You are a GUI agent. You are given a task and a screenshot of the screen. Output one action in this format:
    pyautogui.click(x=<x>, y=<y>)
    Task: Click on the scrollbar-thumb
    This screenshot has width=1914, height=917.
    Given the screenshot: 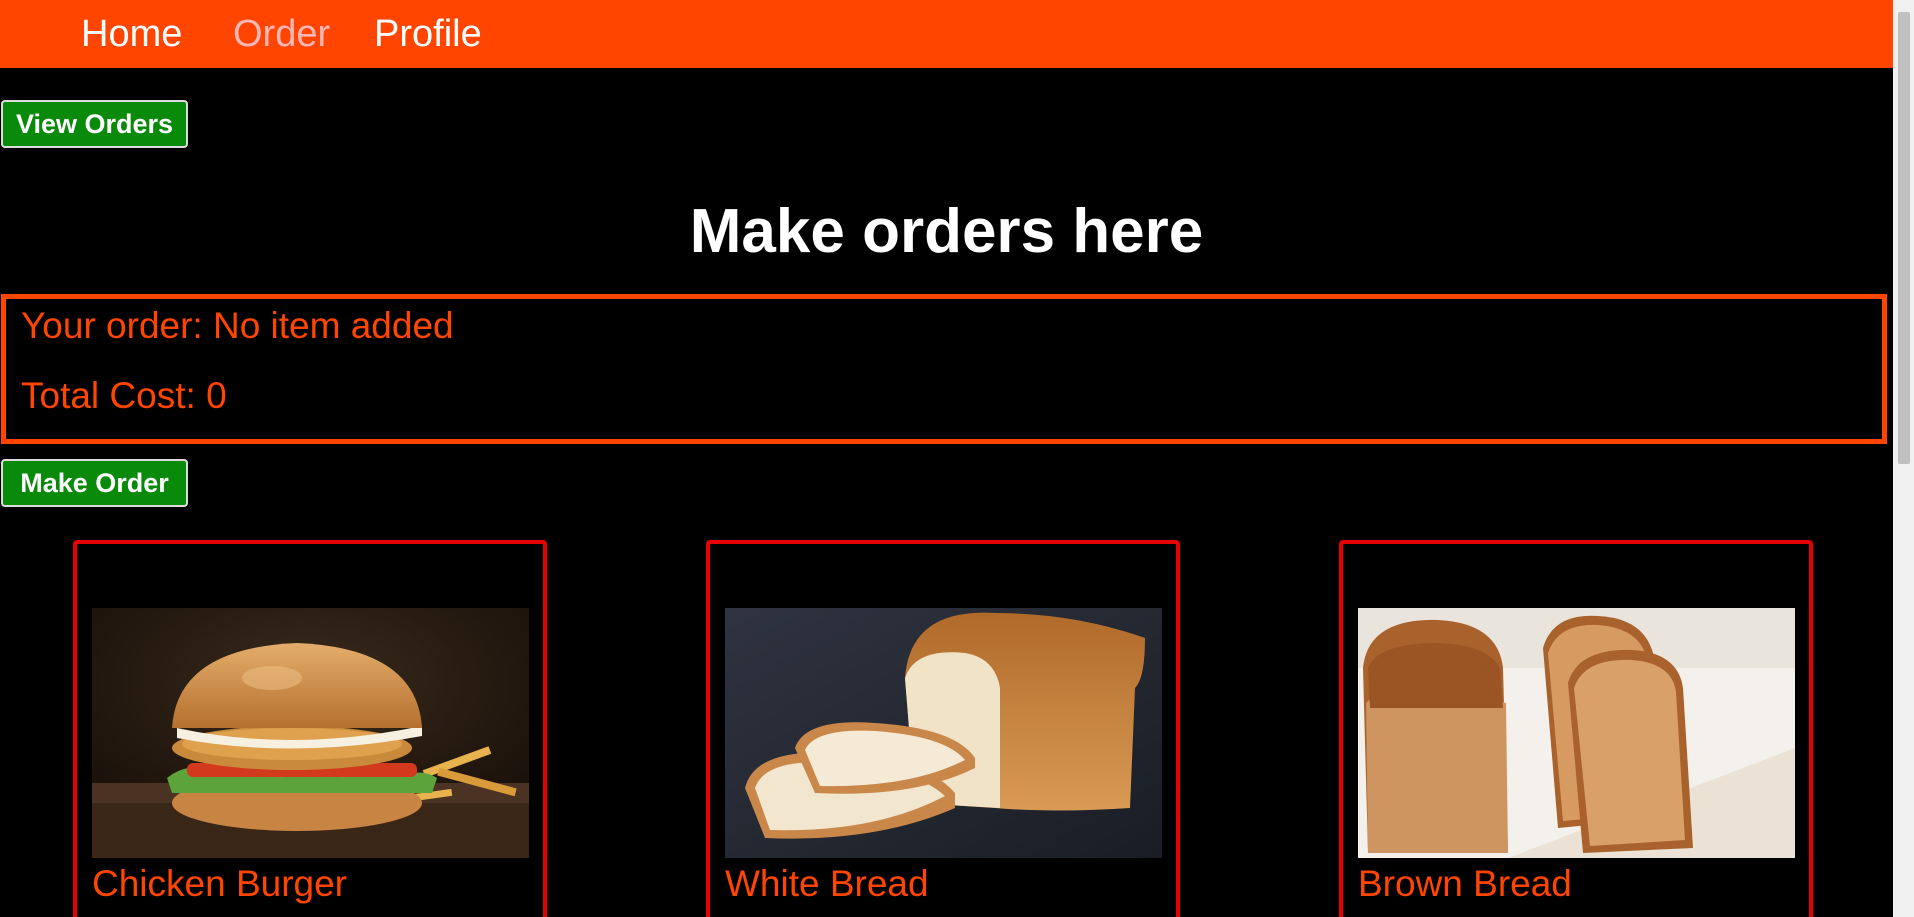 What is the action you would take?
    pyautogui.click(x=1904, y=238)
    